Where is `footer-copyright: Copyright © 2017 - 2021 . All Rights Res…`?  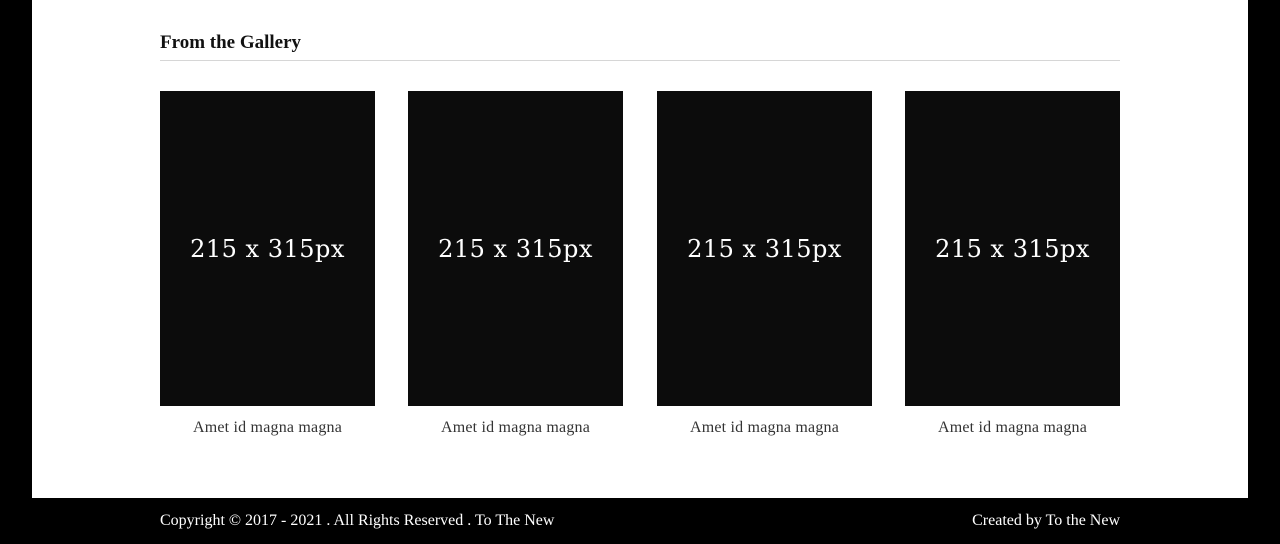
footer-copyright: Copyright © 2017 - 2021 . All Rights Res… is located at coordinates (357, 520).